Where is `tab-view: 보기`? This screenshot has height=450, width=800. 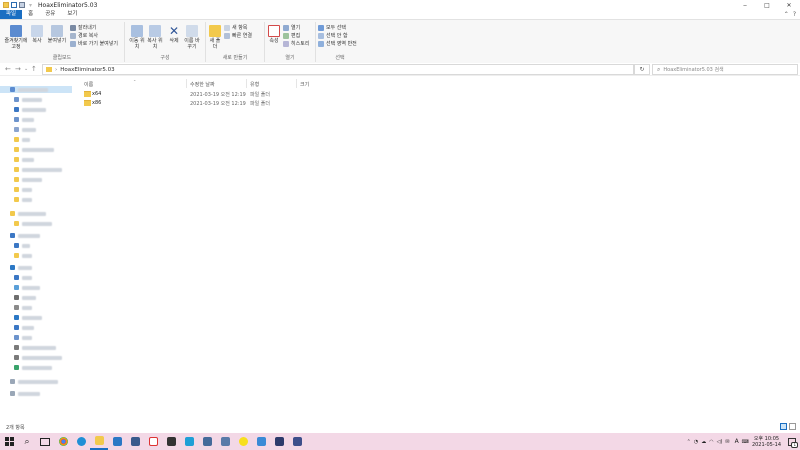 tab-view: 보기 is located at coordinates (72, 14).